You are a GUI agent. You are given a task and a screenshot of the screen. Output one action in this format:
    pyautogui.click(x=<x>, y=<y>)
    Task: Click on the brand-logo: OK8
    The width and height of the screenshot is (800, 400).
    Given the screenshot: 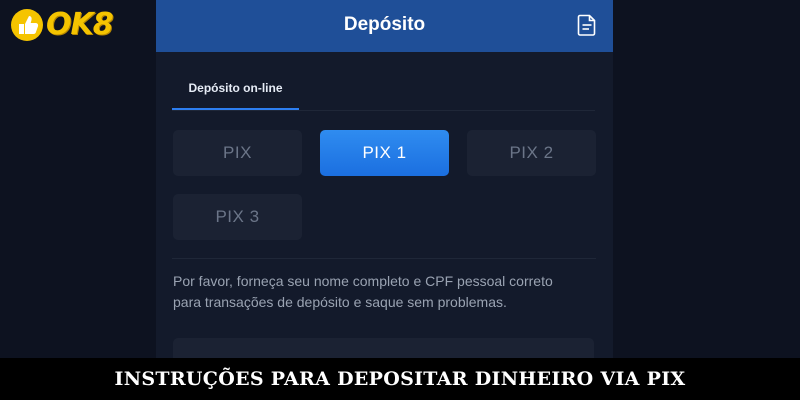 What is the action you would take?
    pyautogui.click(x=62, y=25)
    